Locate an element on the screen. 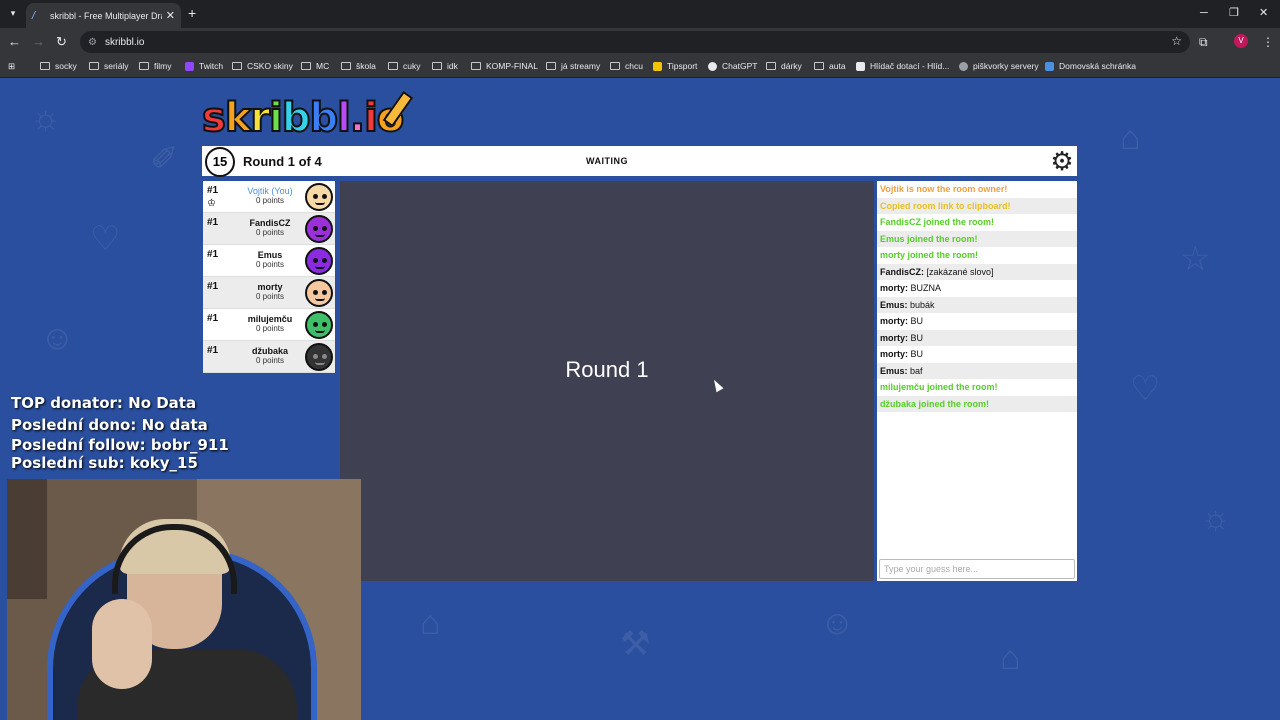 The height and width of the screenshot is (720, 1280). chat-author: morty: is located at coordinates (894, 288).